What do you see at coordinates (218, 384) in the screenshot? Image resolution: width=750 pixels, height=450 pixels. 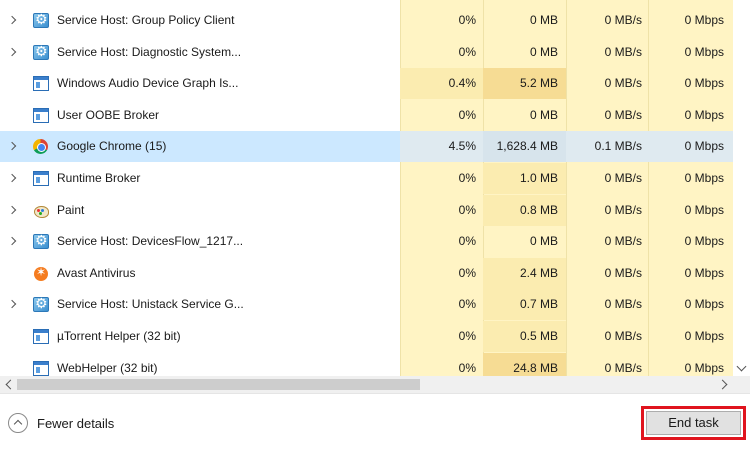 I see `horizontal-scroll-thumb` at bounding box center [218, 384].